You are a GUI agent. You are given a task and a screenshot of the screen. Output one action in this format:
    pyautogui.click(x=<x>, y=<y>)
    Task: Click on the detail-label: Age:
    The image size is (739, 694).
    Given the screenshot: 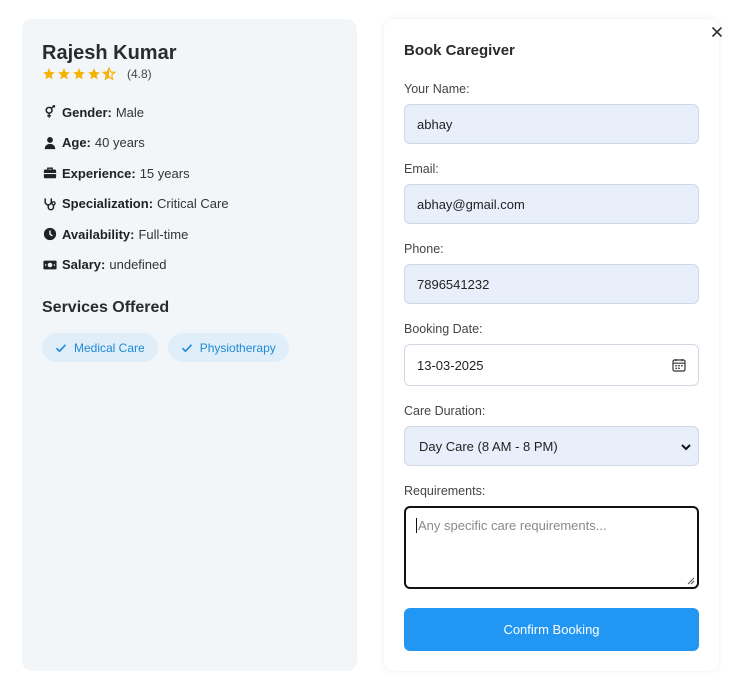 What is the action you would take?
    pyautogui.click(x=76, y=142)
    